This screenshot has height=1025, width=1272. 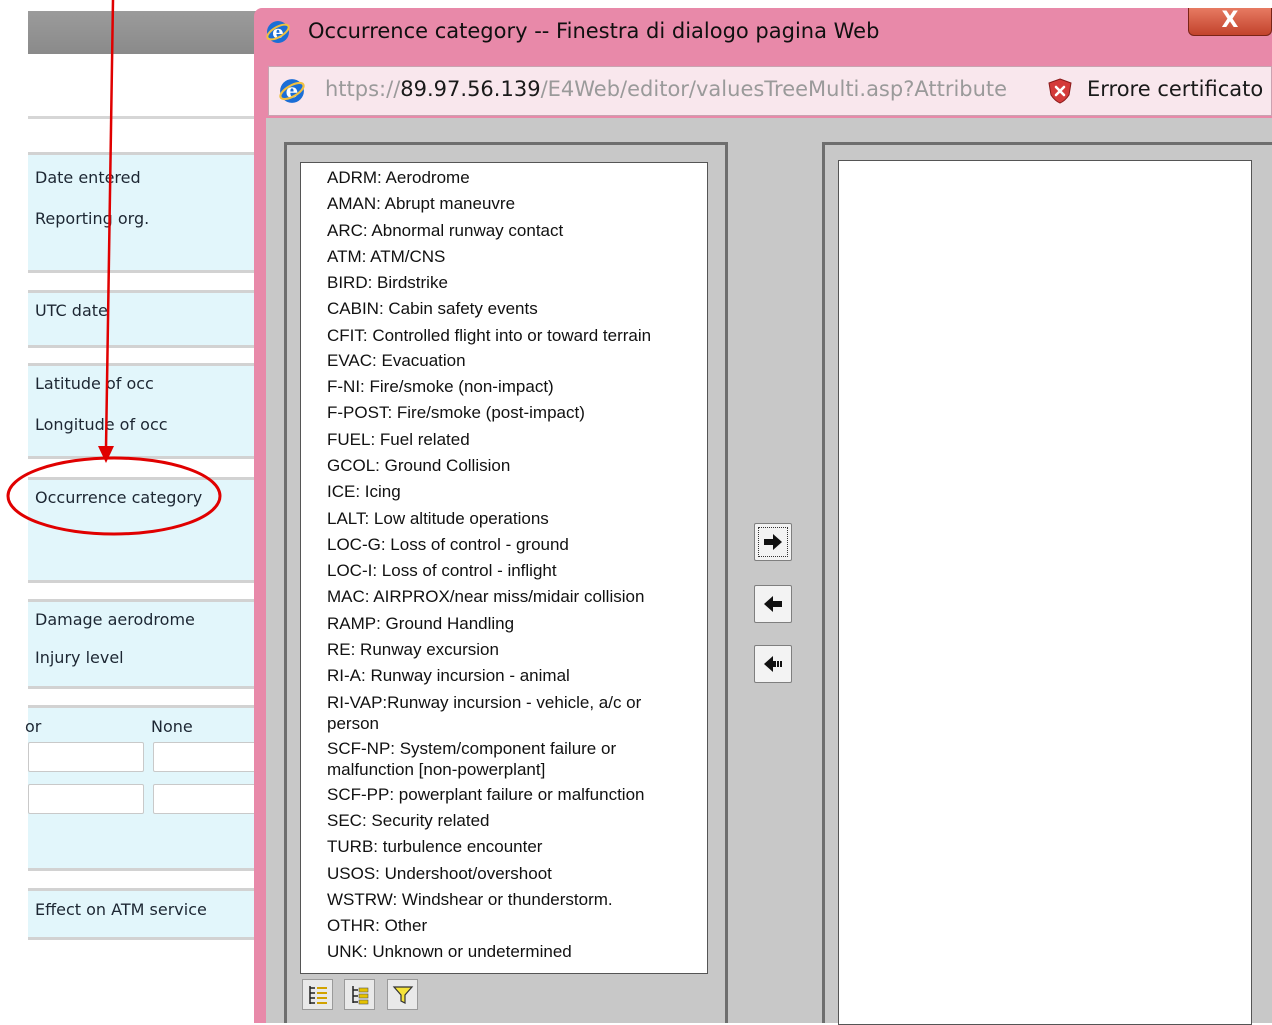 I want to click on label-latitude: Latitude of occ, so click(x=94, y=383).